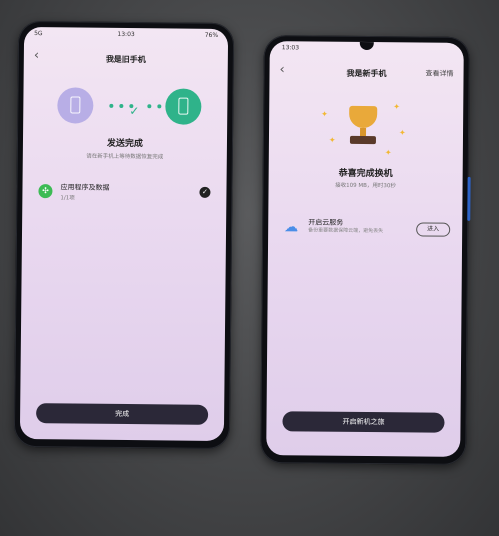 The width and height of the screenshot is (499, 536). I want to click on view-details-link: 查看详情, so click(439, 74).